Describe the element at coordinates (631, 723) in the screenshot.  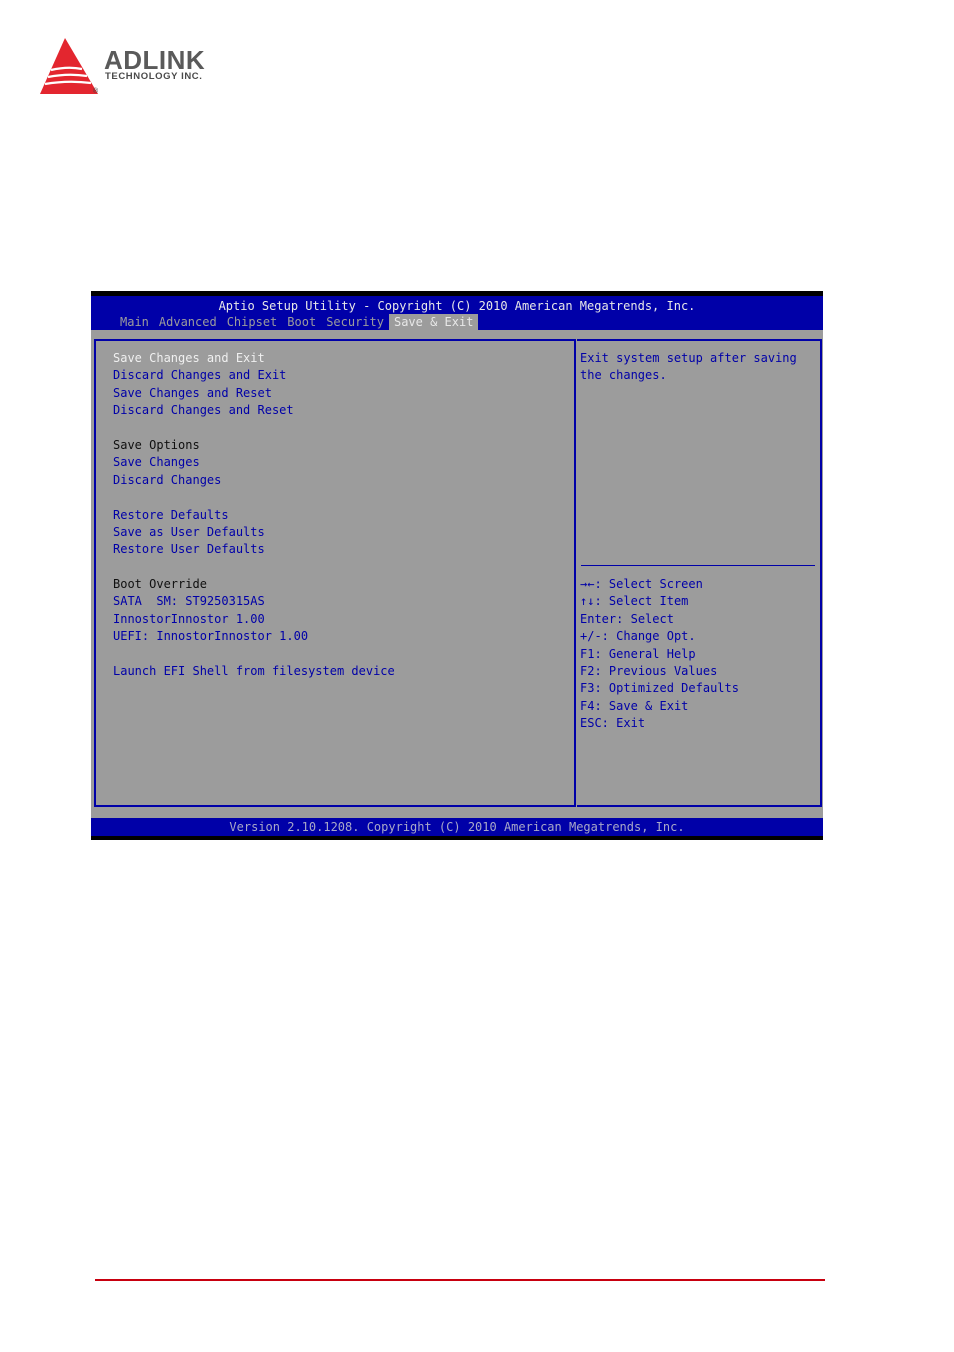
I see `key-action: Exit` at that location.